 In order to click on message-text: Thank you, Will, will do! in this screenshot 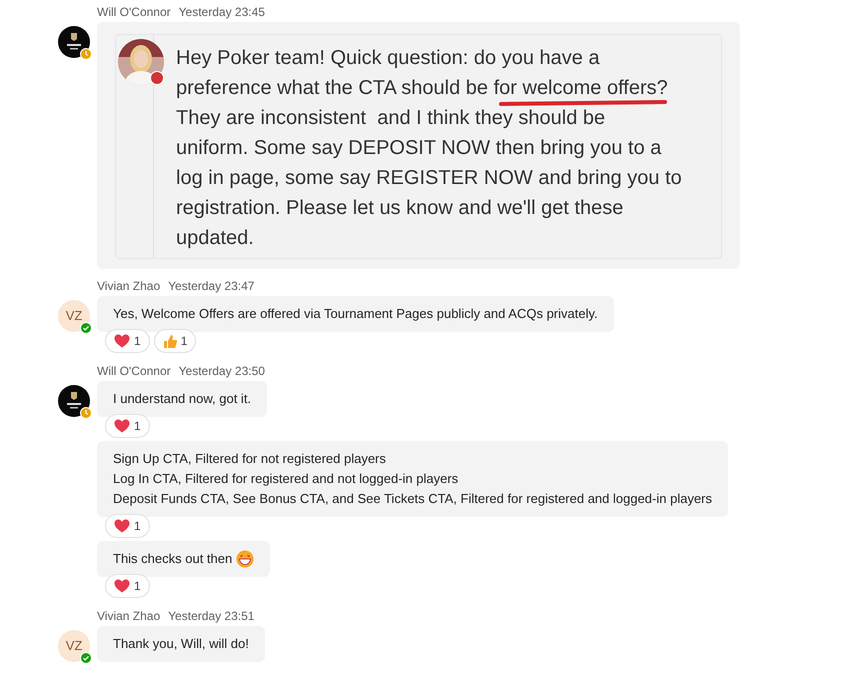, I will do `click(181, 644)`.